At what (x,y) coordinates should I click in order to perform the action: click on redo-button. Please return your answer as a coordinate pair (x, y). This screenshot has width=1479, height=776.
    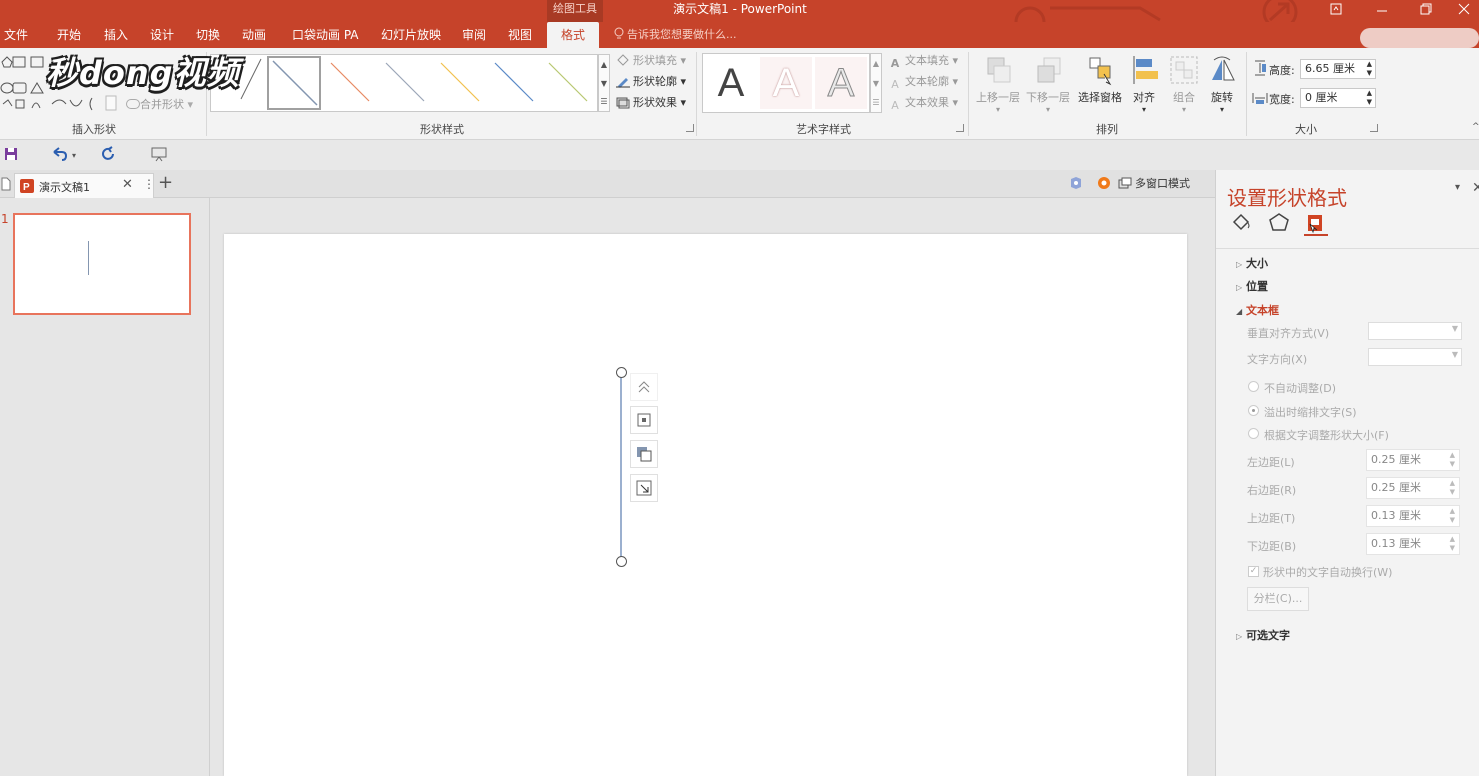
    Looking at the image, I should click on (109, 155).